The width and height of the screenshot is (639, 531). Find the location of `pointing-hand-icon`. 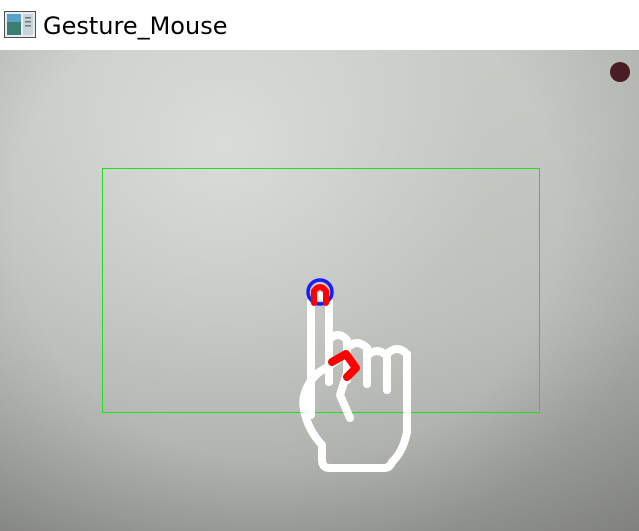

pointing-hand-icon is located at coordinates (355, 382).